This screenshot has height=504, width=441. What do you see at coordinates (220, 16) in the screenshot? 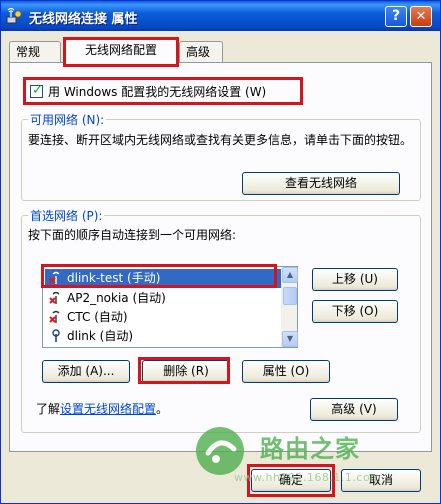
I see `title-bar: 无线网络连接 属性 ? ✕` at bounding box center [220, 16].